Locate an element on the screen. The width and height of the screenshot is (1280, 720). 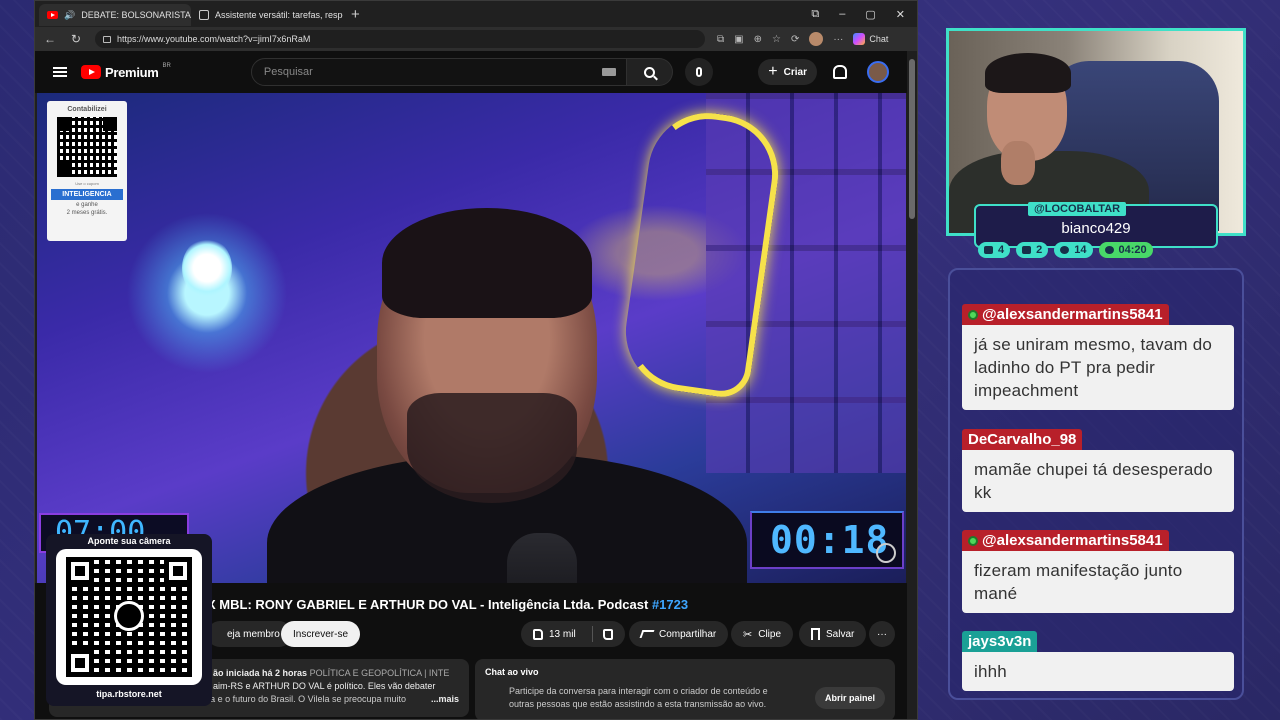
search-button is located at coordinates (649, 72).